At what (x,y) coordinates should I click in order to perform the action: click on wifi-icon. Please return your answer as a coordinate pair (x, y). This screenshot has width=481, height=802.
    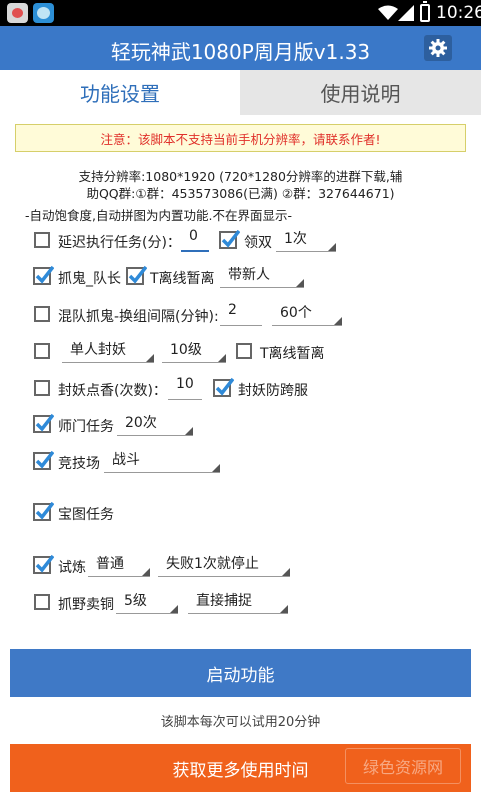
    Looking at the image, I should click on (388, 12).